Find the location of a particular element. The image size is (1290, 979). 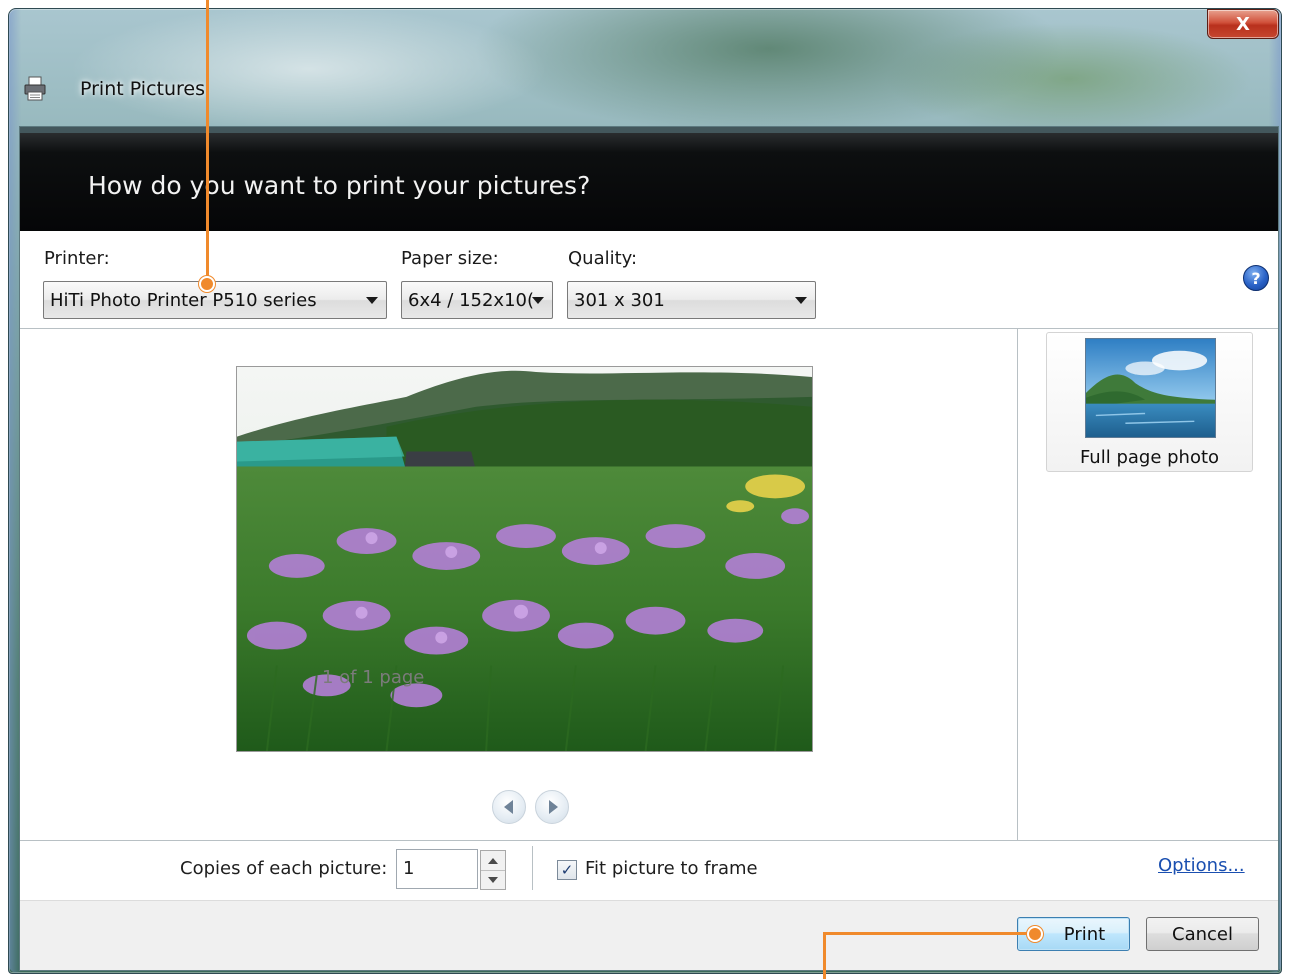

previous-arrow-icon is located at coordinates (508, 807).